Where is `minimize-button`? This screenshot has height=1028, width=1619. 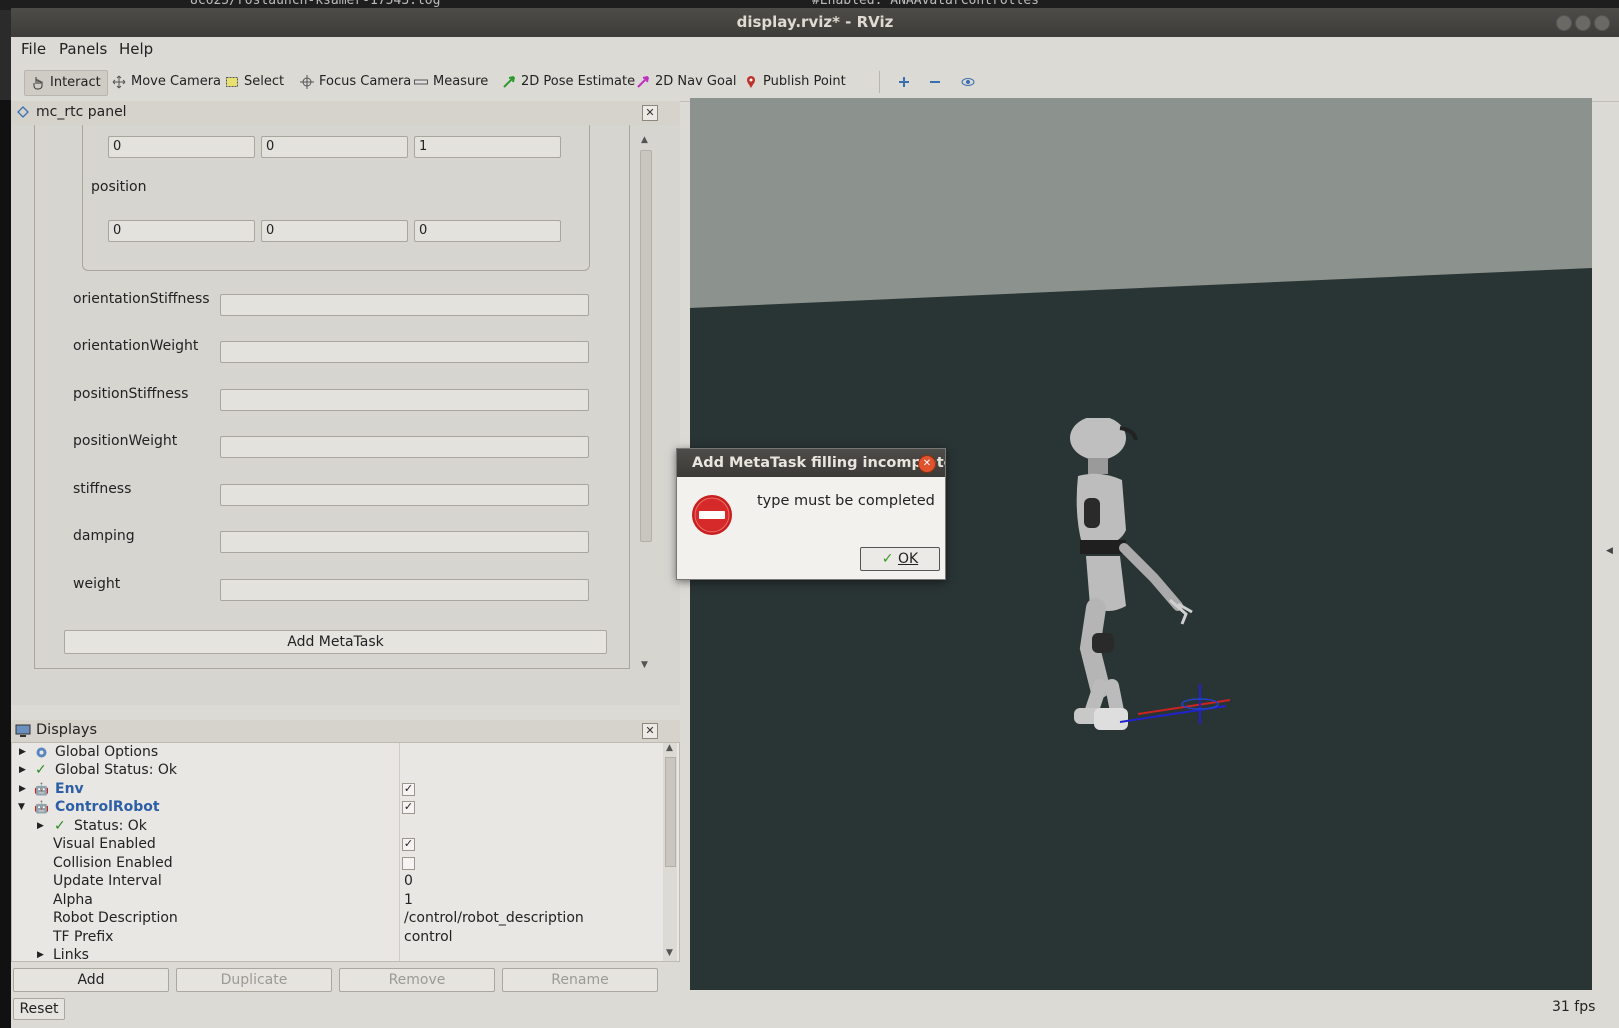
minimize-button is located at coordinates (1564, 23).